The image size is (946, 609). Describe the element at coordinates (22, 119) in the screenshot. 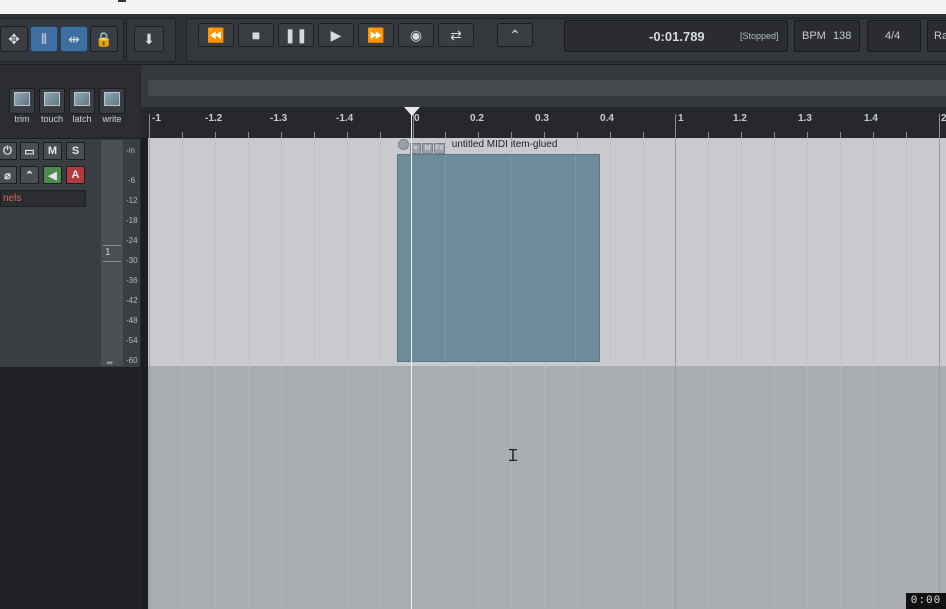

I see `trim-label: trim` at that location.